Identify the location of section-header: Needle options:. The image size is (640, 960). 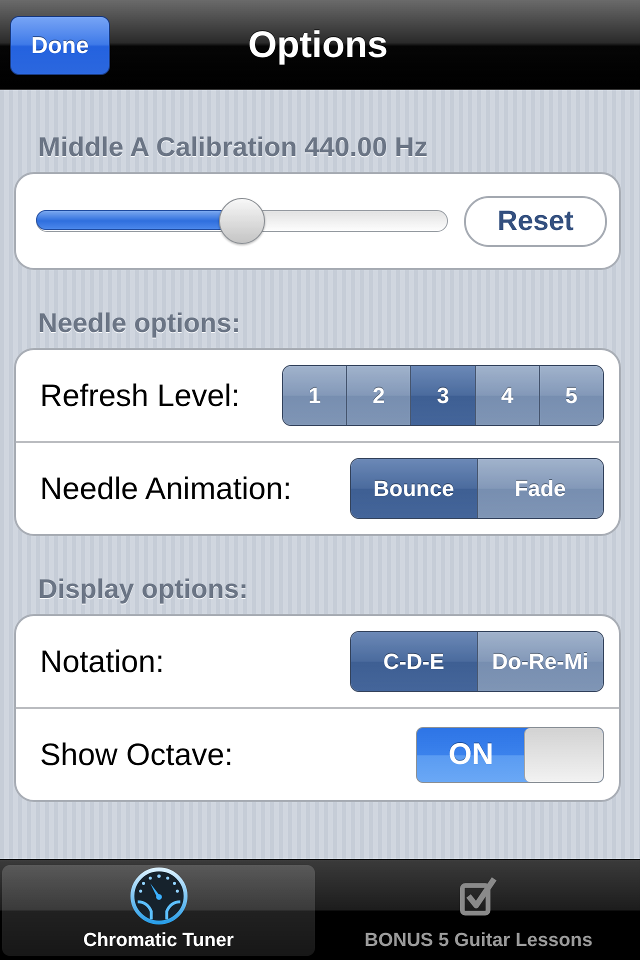
(139, 323).